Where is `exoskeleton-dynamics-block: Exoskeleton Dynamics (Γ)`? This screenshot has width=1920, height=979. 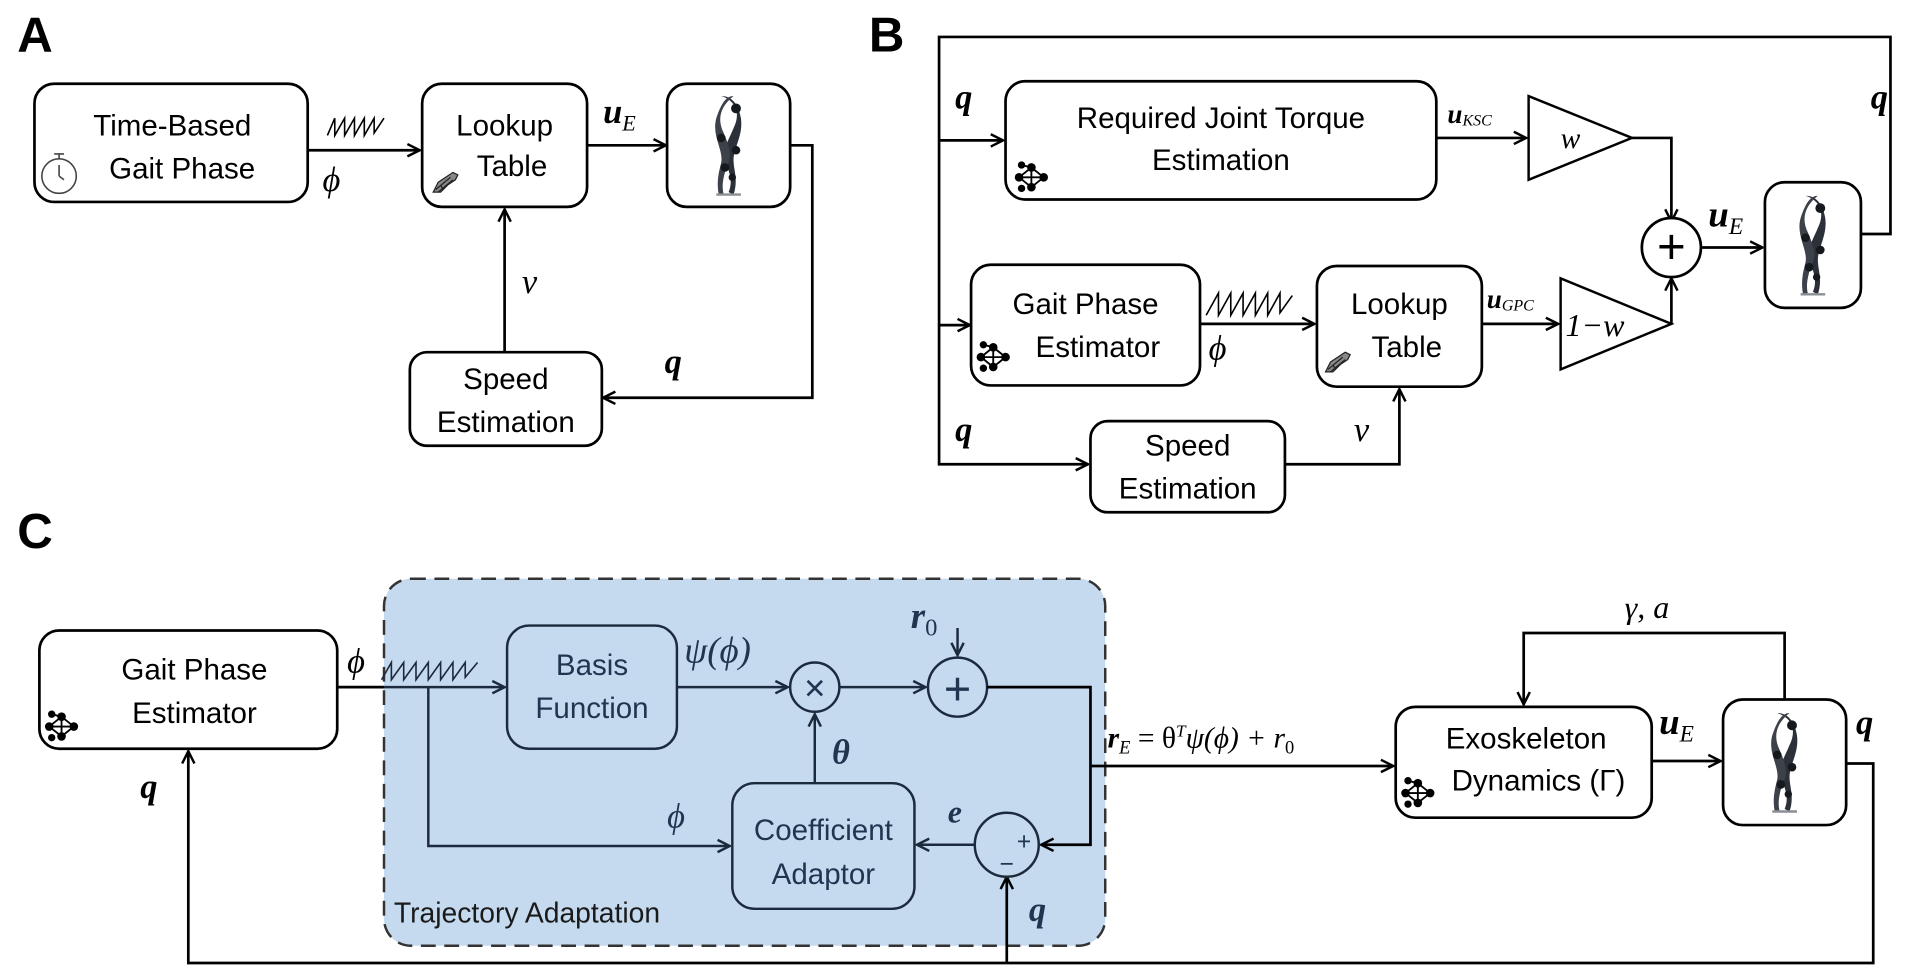 exoskeleton-dynamics-block: Exoskeleton Dynamics (Γ) is located at coordinates (1524, 762).